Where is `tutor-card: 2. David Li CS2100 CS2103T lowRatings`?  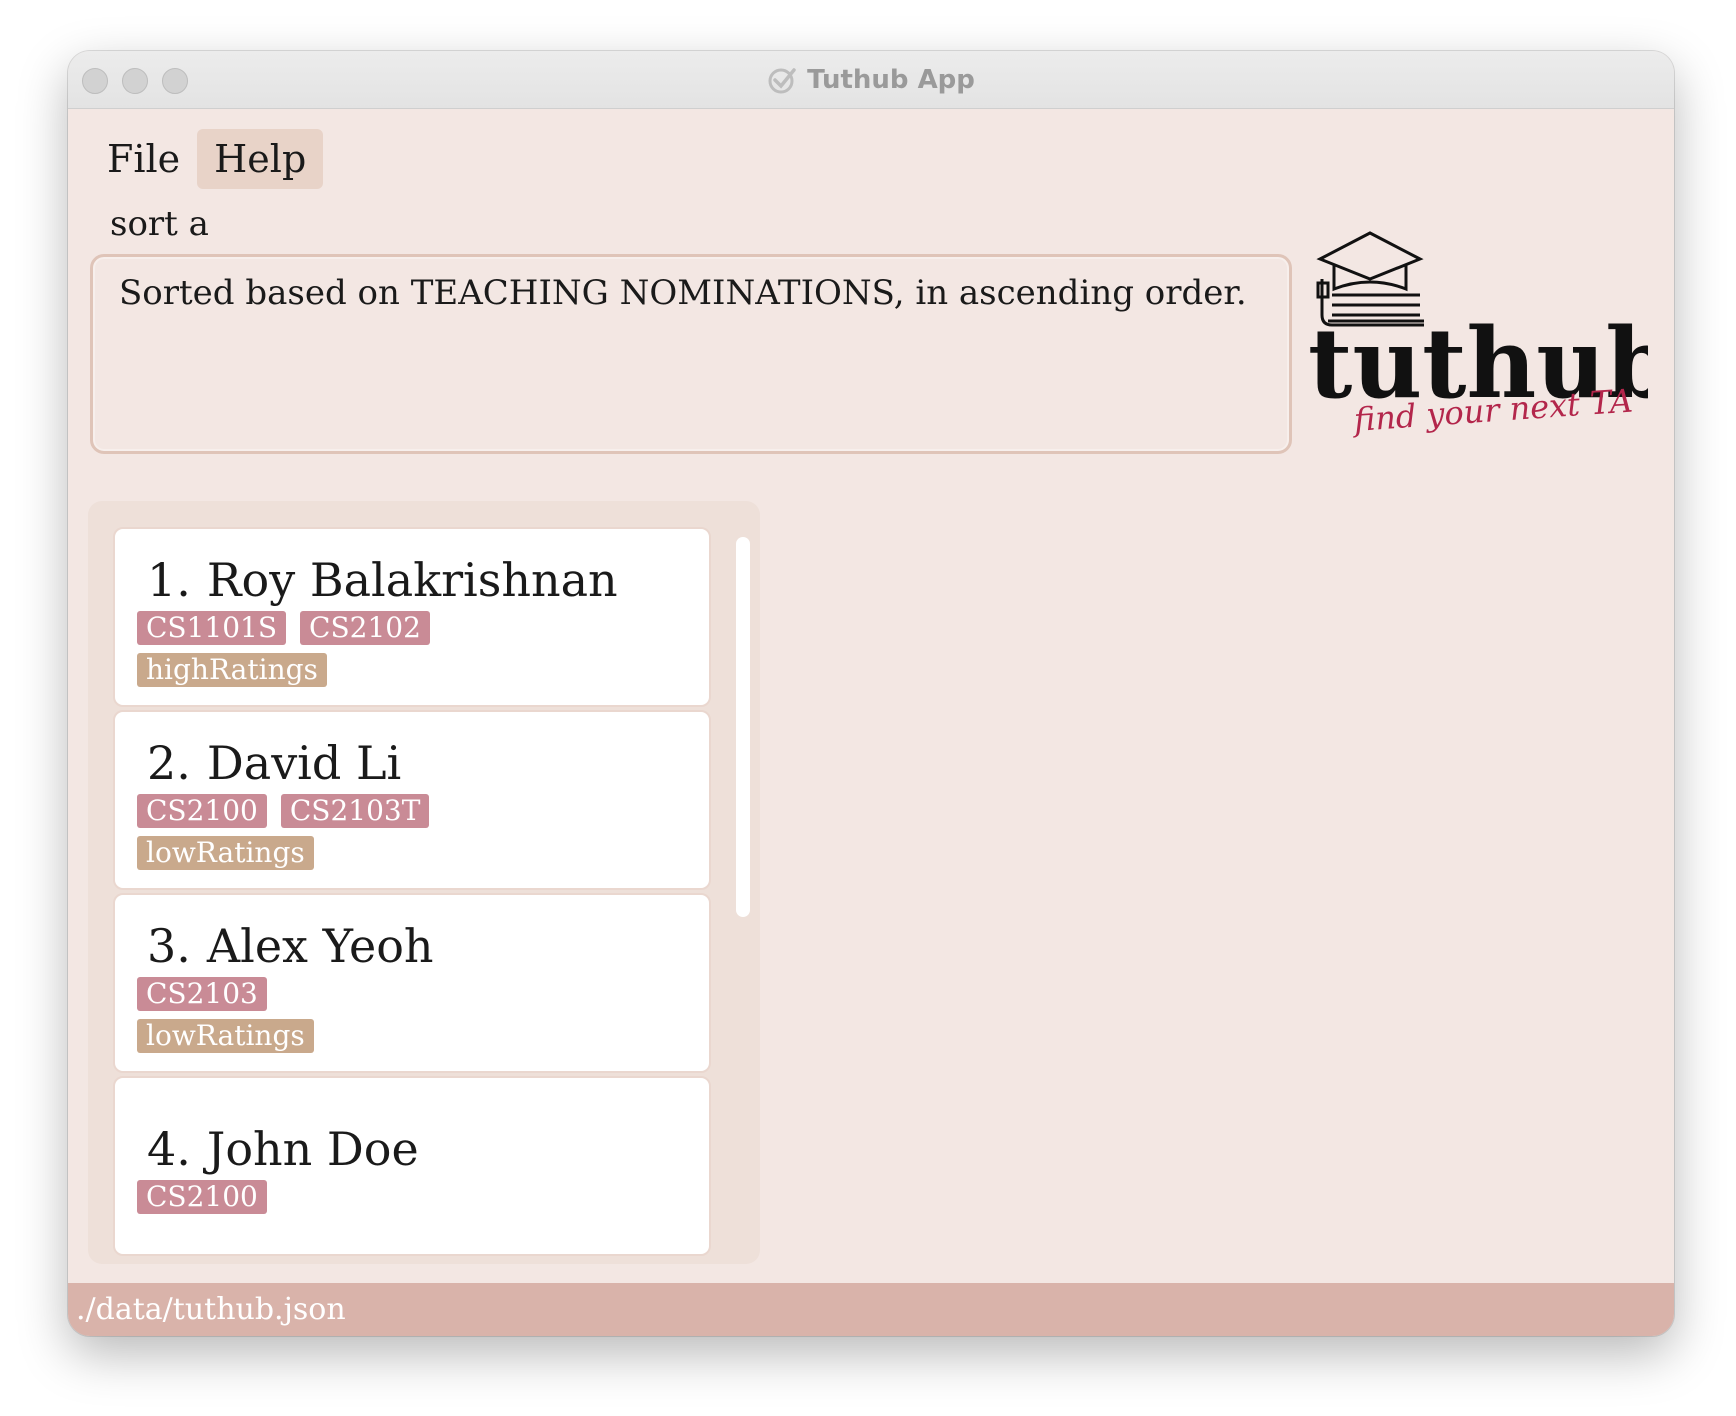 tutor-card: 2. David Li CS2100 CS2103T lowRatings is located at coordinates (412, 800).